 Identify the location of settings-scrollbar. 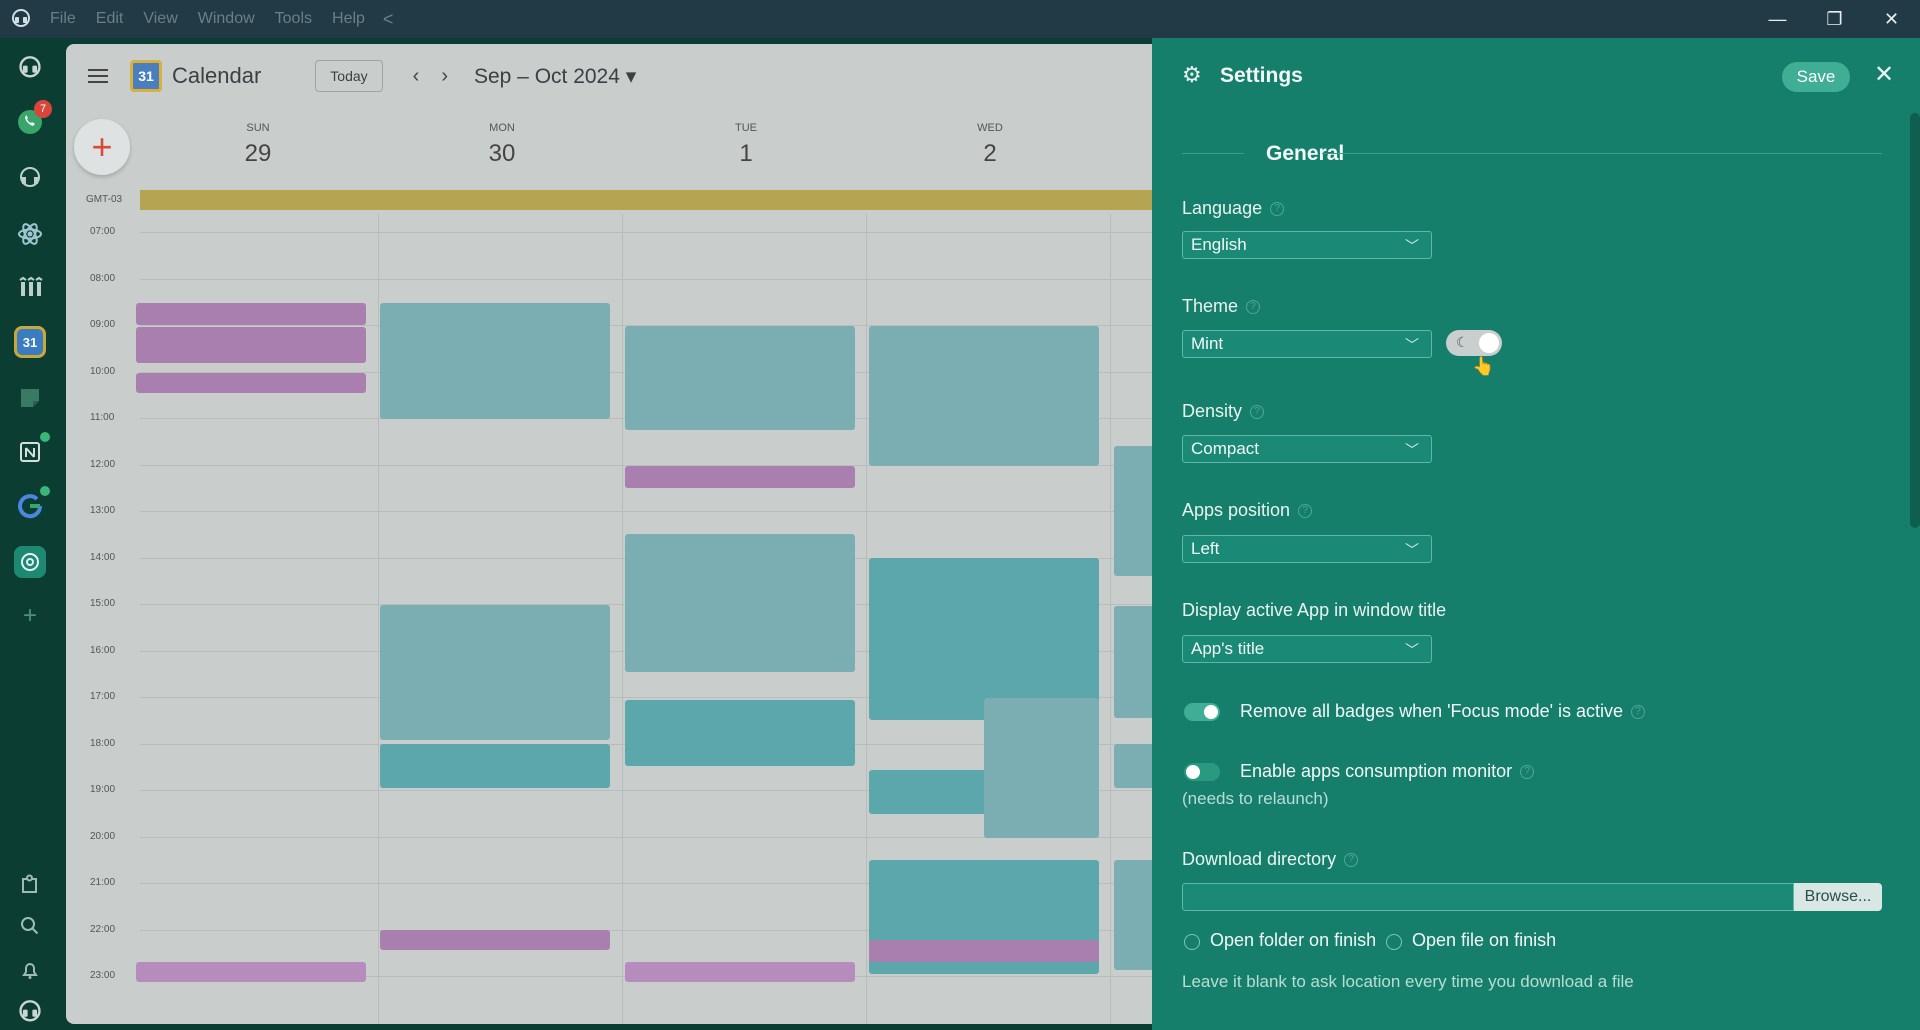
(1915, 320).